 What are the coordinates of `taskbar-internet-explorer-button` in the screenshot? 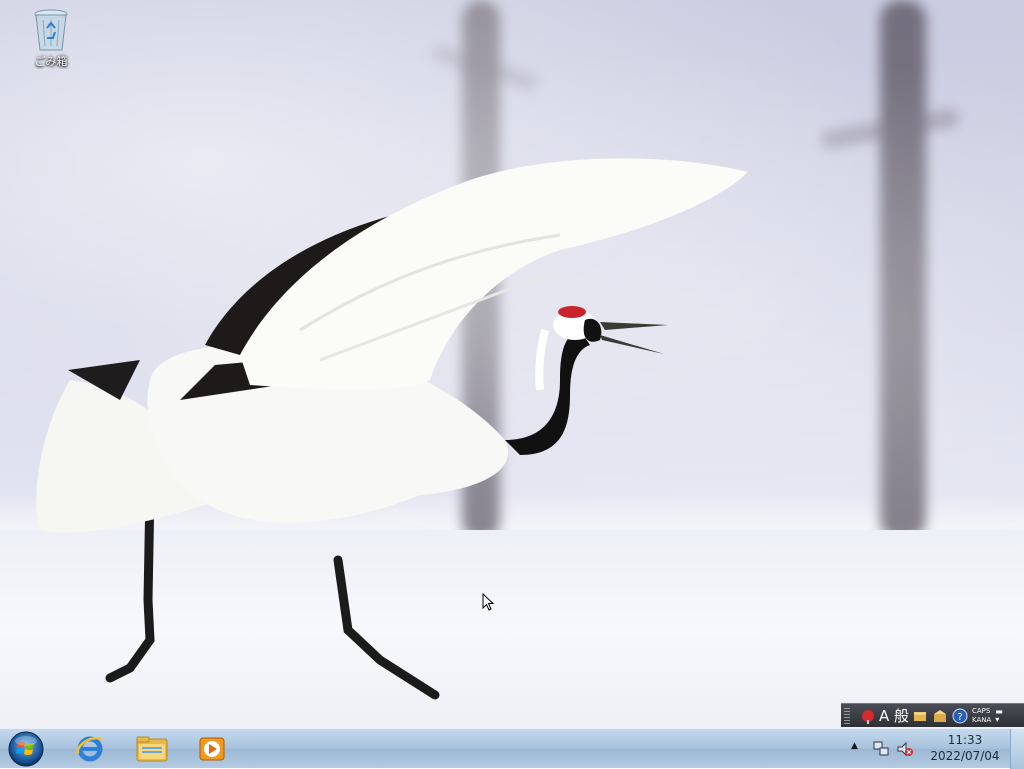 It's located at (90, 749).